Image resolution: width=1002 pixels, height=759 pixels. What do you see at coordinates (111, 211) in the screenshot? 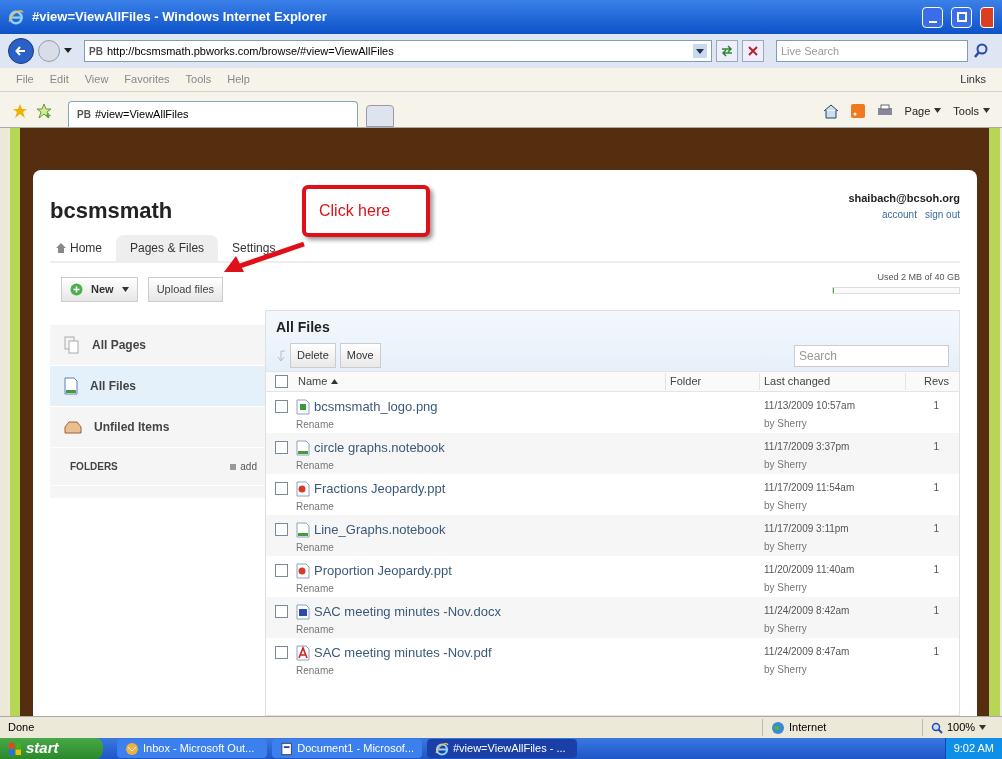
I see `site-name: bcsmsmath` at bounding box center [111, 211].